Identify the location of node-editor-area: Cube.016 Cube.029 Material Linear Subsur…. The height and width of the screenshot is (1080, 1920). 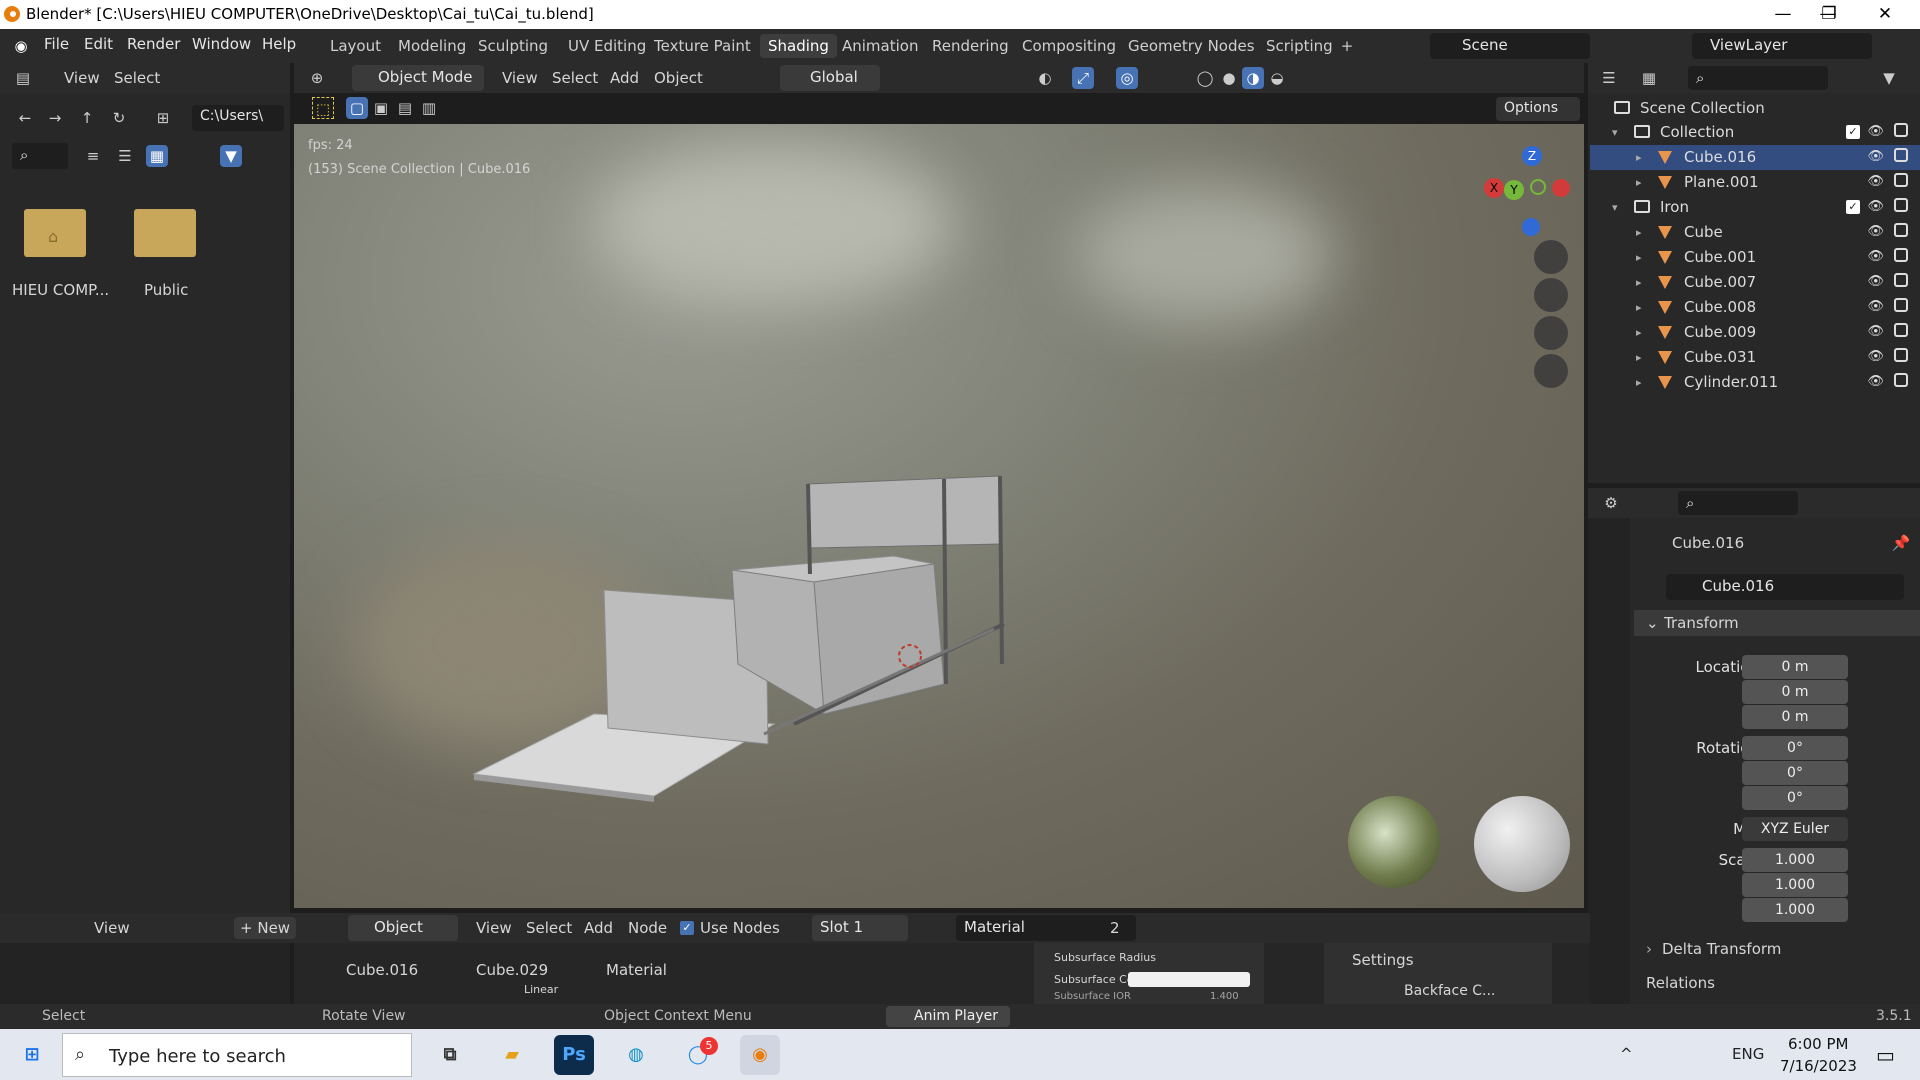
(942, 973).